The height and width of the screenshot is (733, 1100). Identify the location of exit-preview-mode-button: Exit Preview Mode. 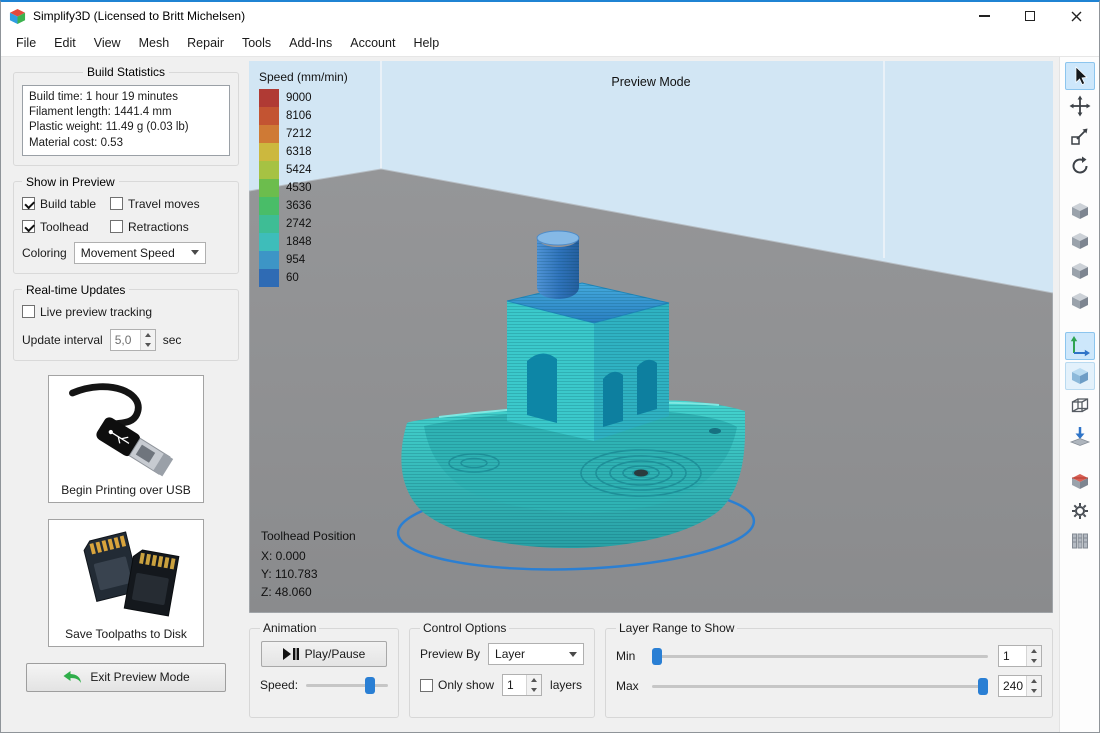
(126, 677).